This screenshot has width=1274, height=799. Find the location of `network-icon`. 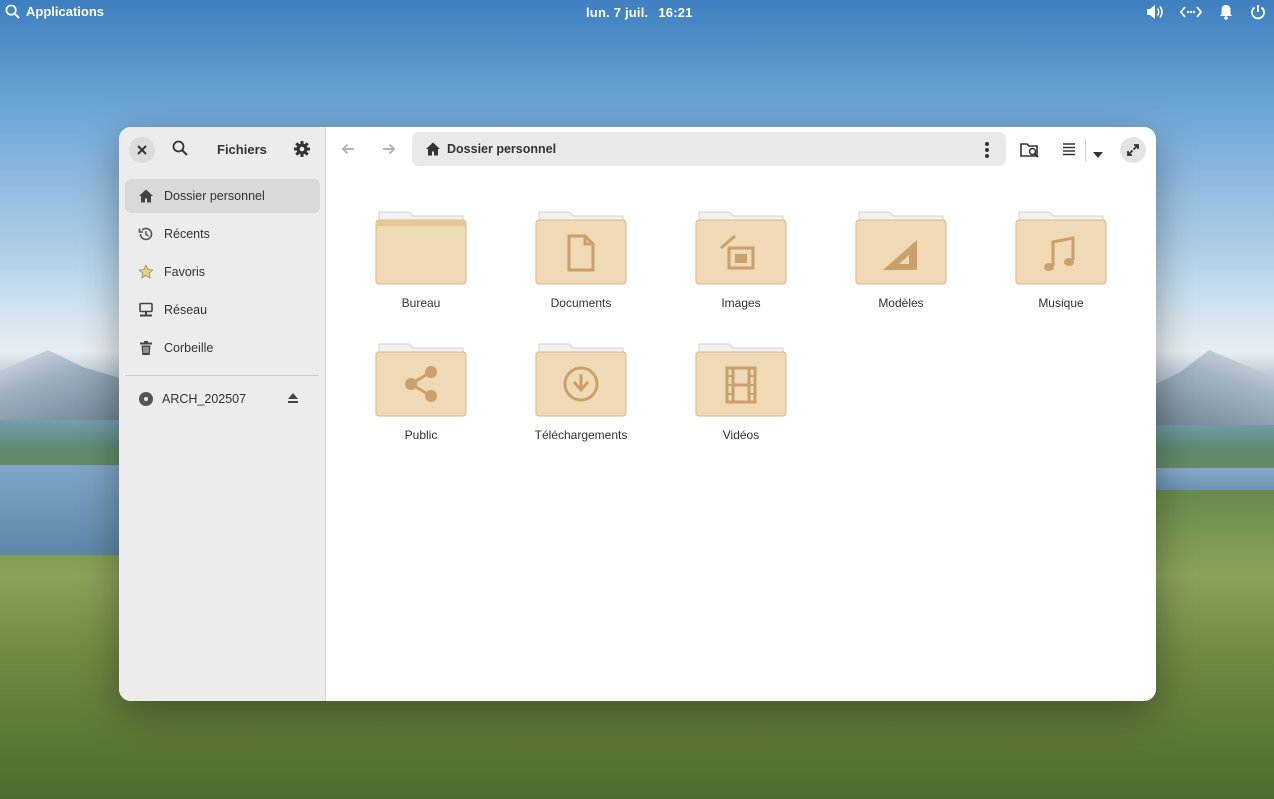

network-icon is located at coordinates (146, 310).